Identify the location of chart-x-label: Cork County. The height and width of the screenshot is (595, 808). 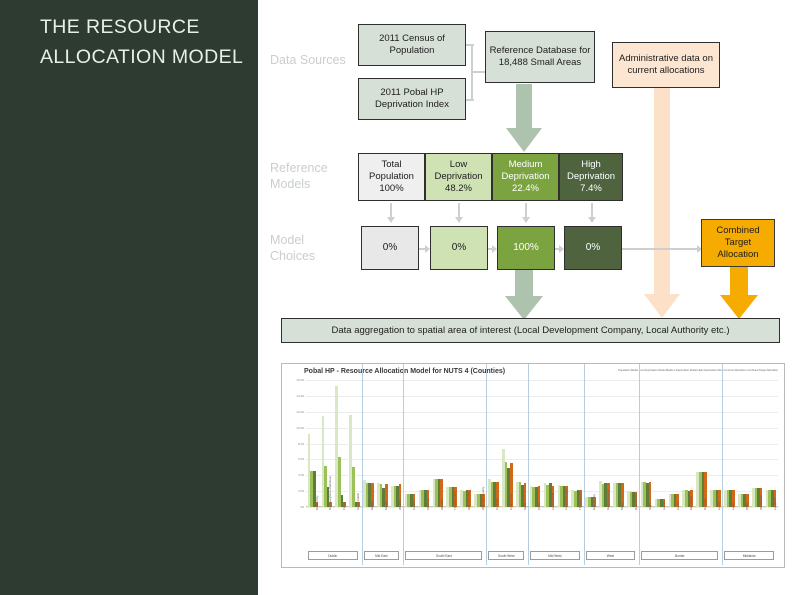
(510, 501).